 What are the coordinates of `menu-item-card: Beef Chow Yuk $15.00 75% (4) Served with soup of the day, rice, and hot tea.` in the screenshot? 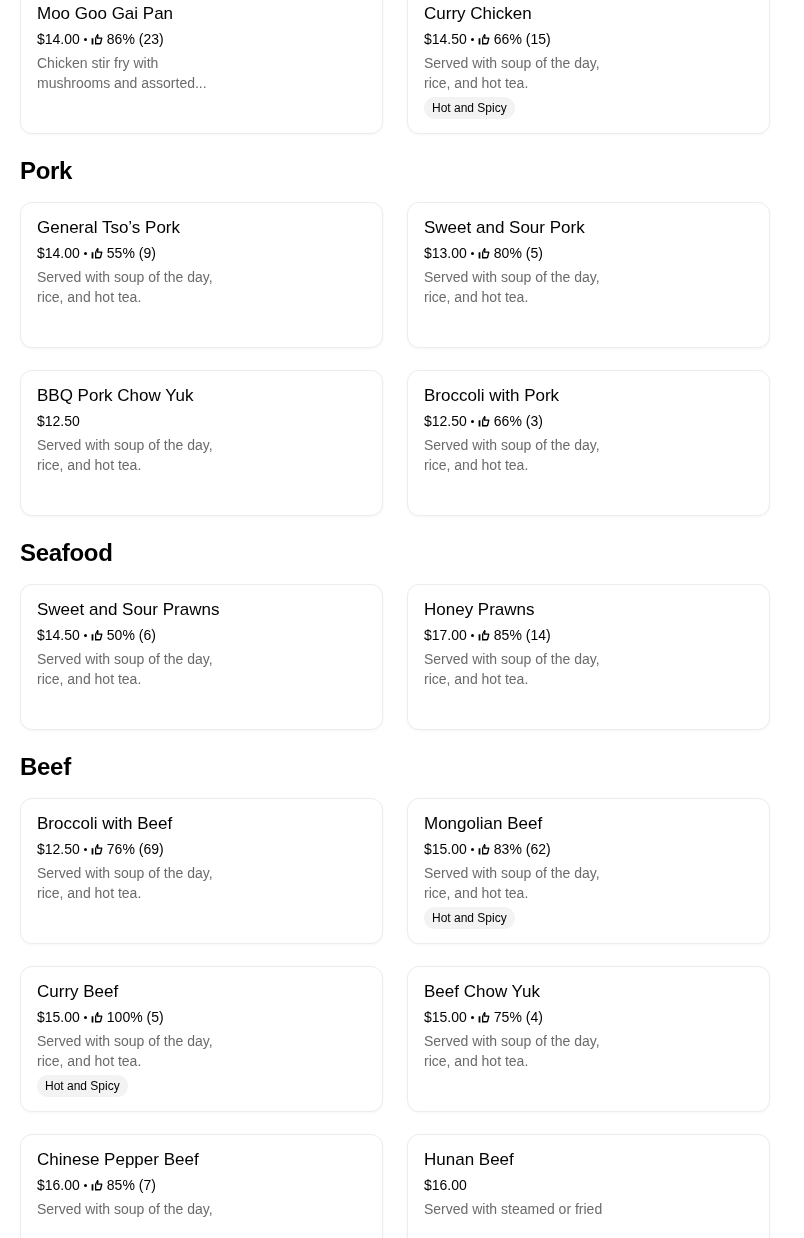 It's located at (588, 1039).